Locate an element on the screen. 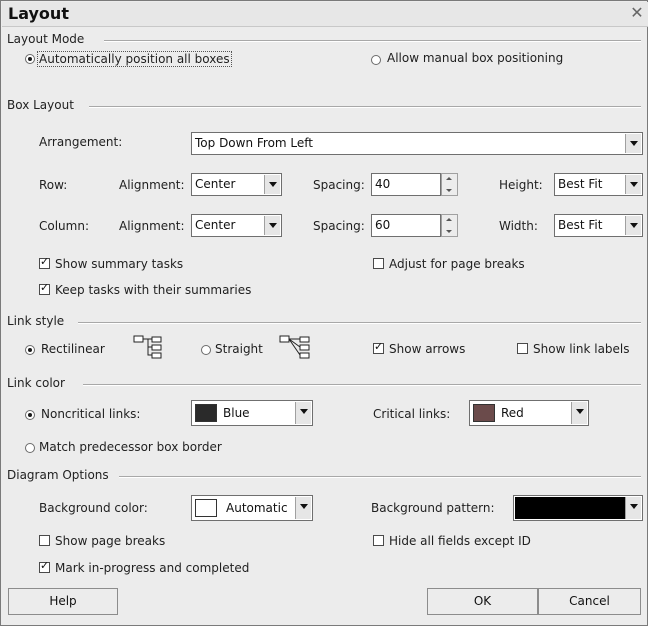 The image size is (648, 626). radio-match-border is located at coordinates (30, 448).